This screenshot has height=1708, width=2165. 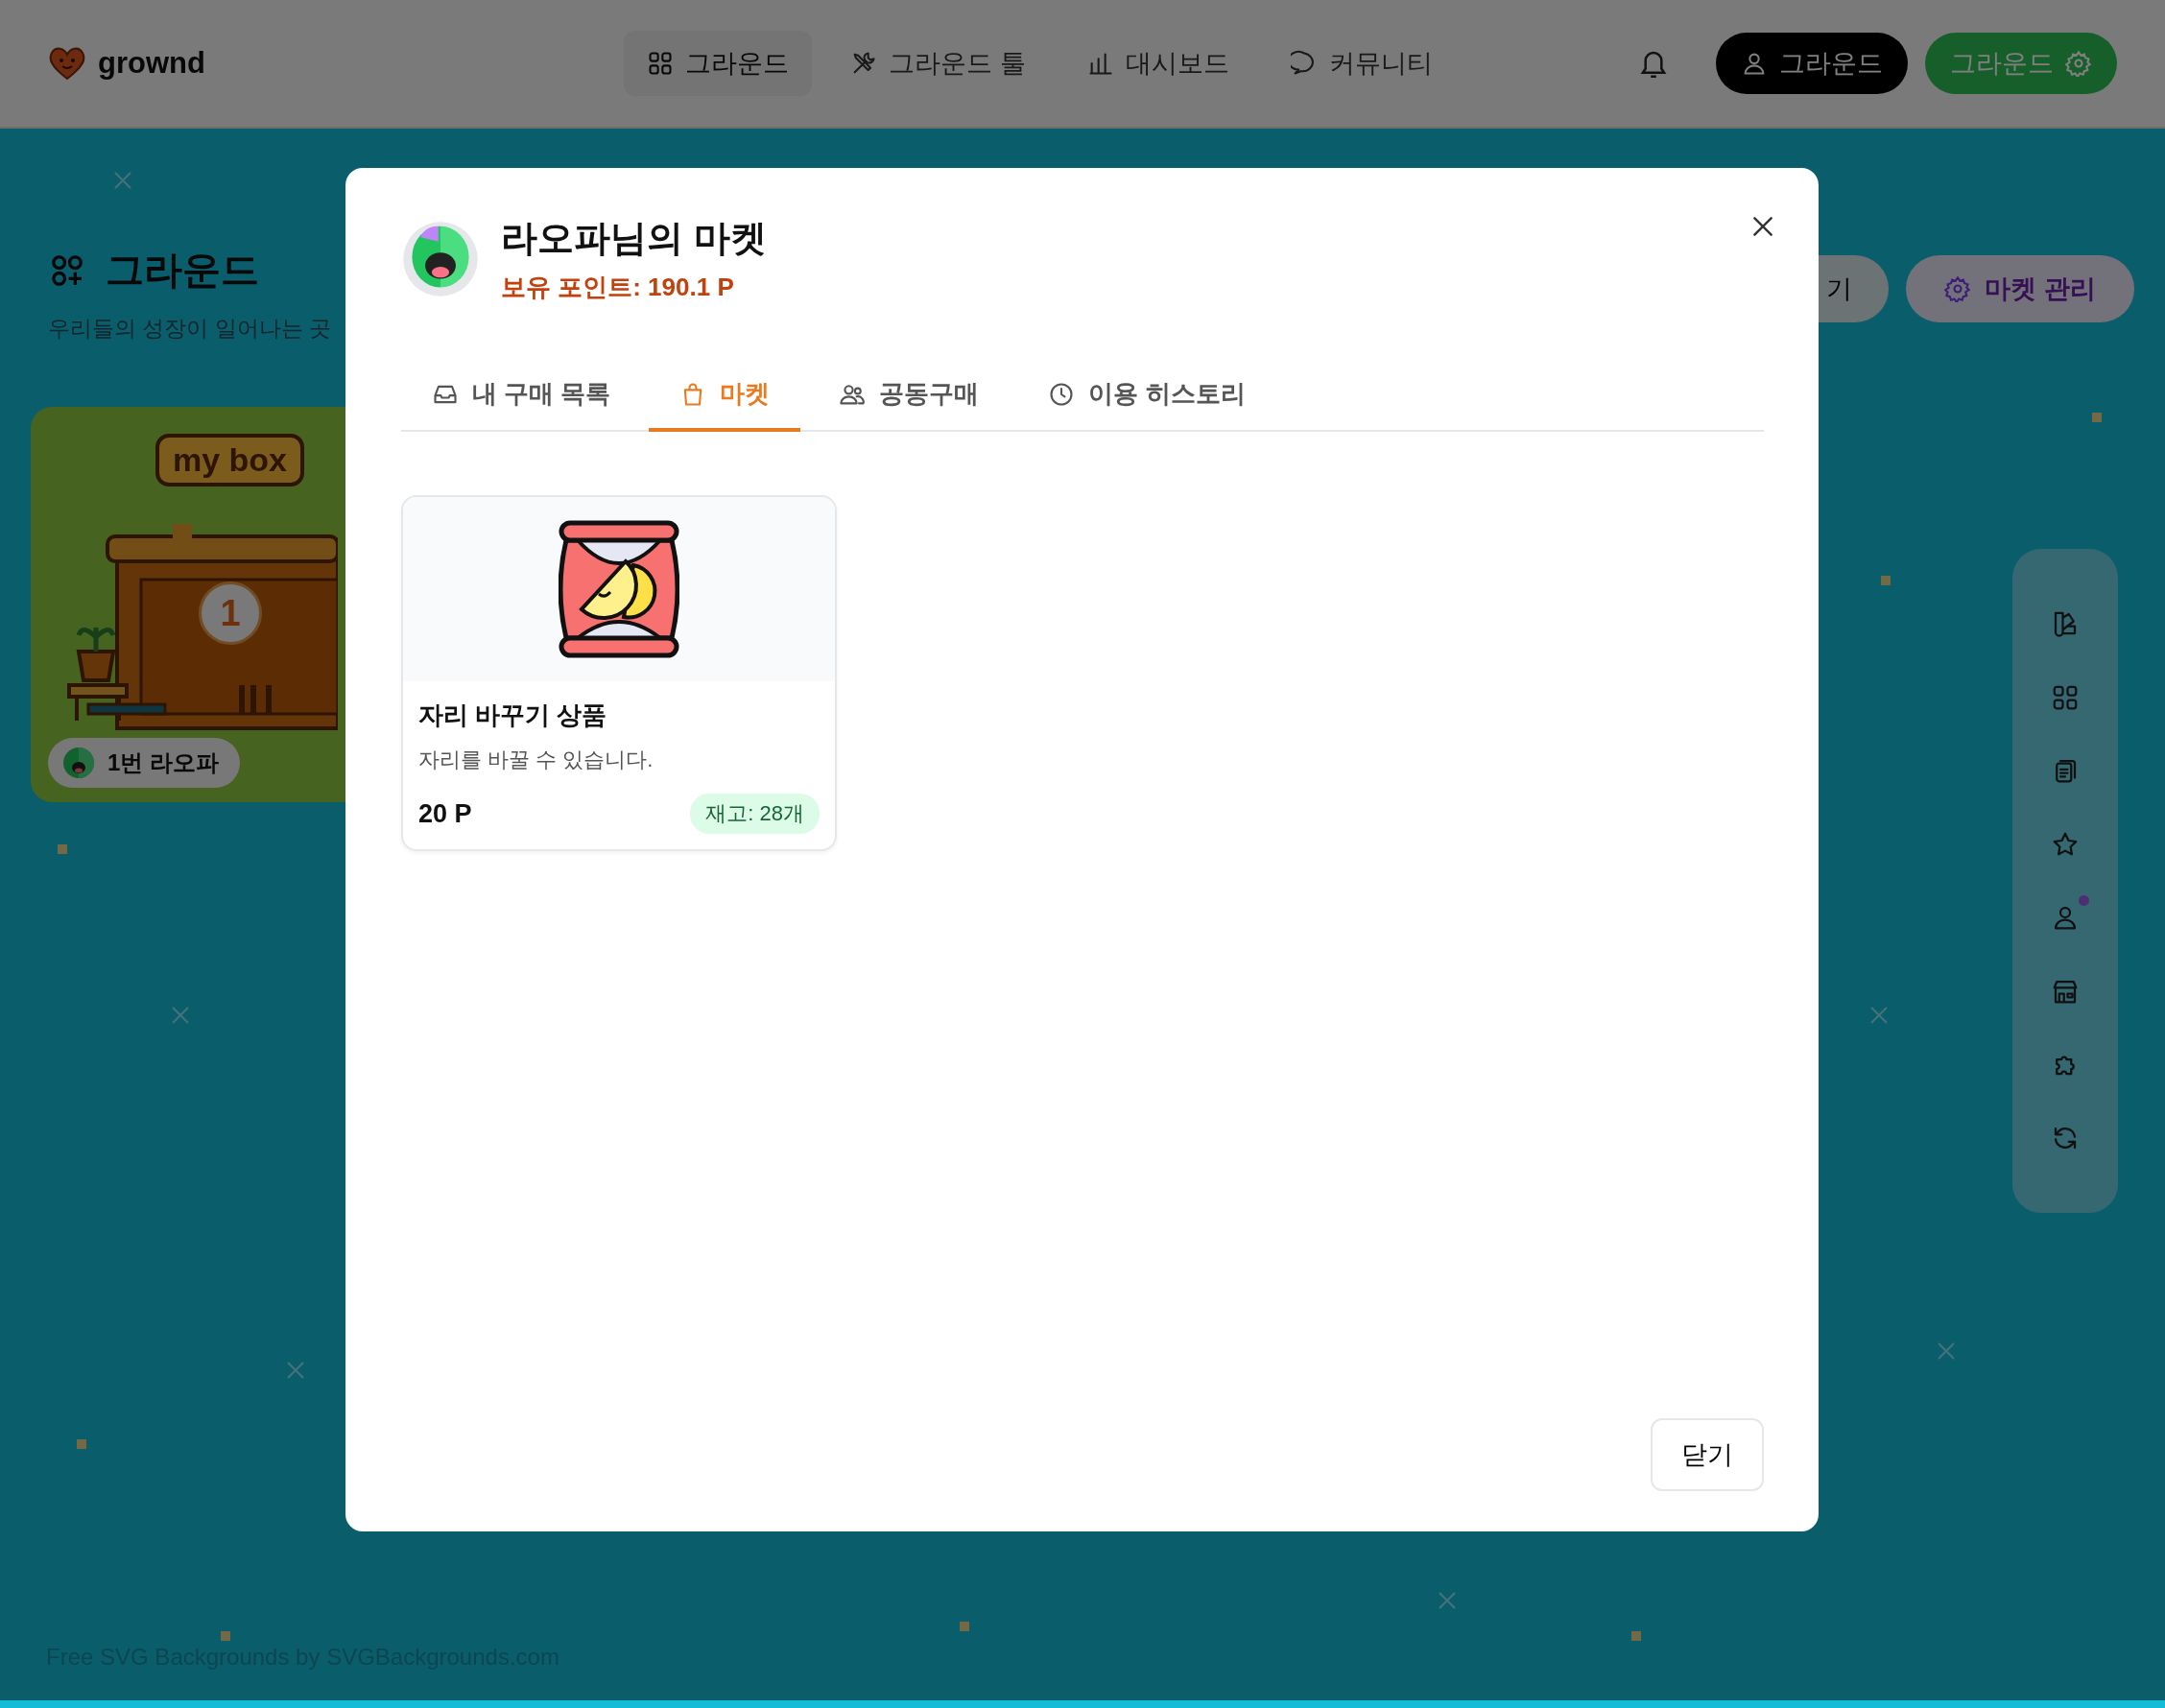 I want to click on tab: 공동구매, so click(x=909, y=398).